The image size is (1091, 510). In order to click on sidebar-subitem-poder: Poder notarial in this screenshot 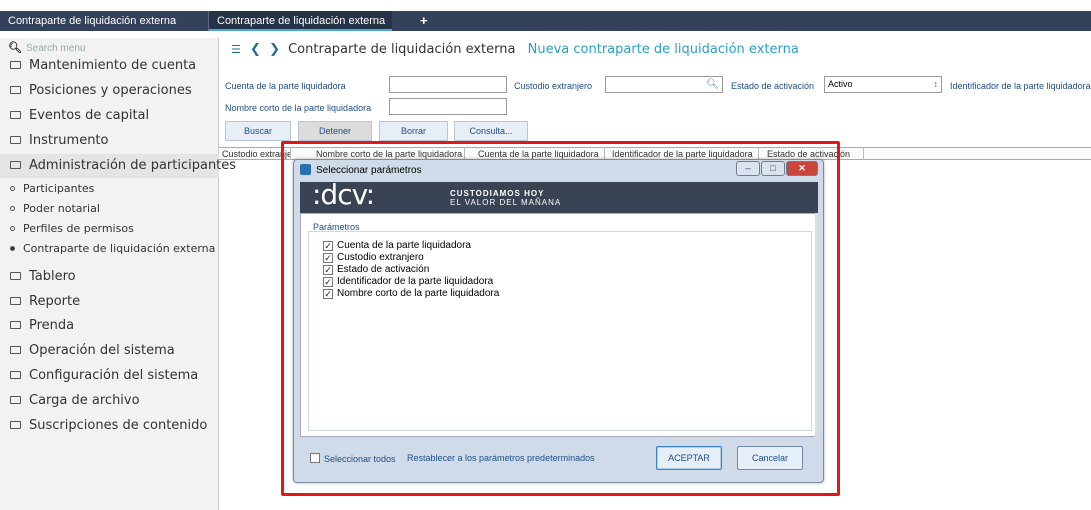, I will do `click(55, 209)`.